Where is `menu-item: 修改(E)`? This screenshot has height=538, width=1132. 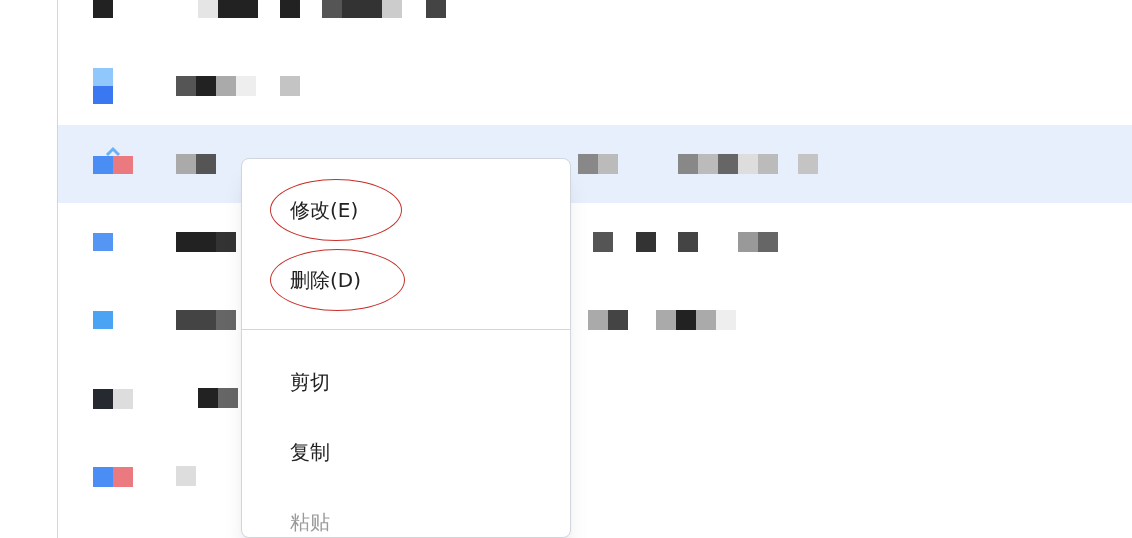
menu-item: 修改(E) is located at coordinates (406, 210).